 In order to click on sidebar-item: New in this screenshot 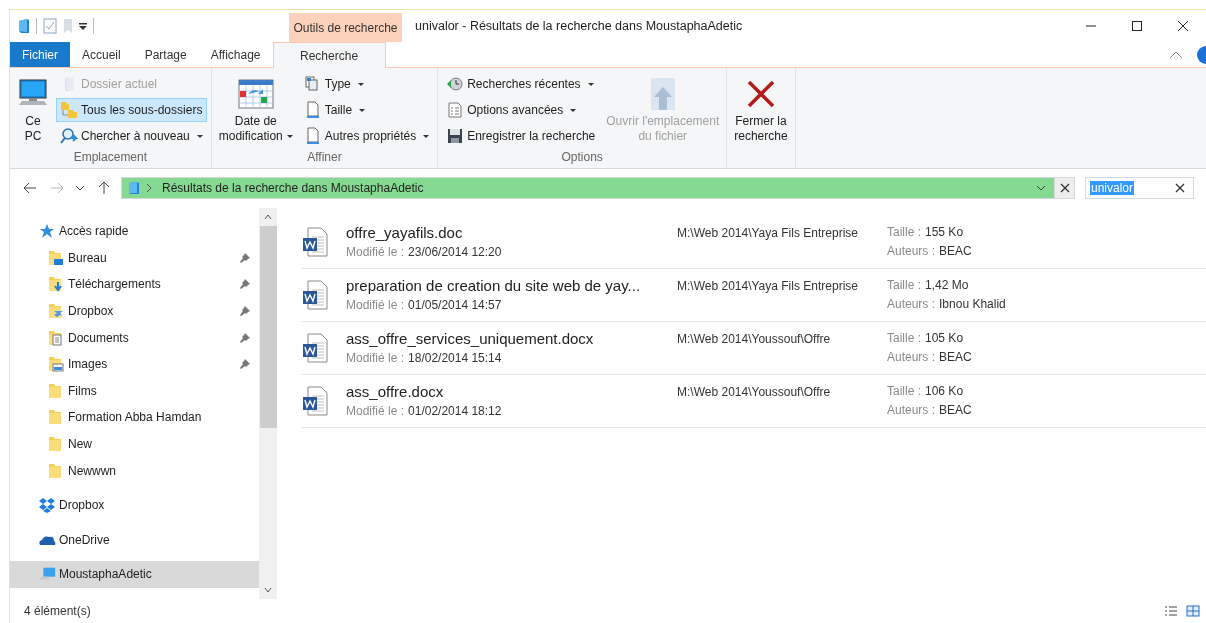, I will do `click(134, 444)`.